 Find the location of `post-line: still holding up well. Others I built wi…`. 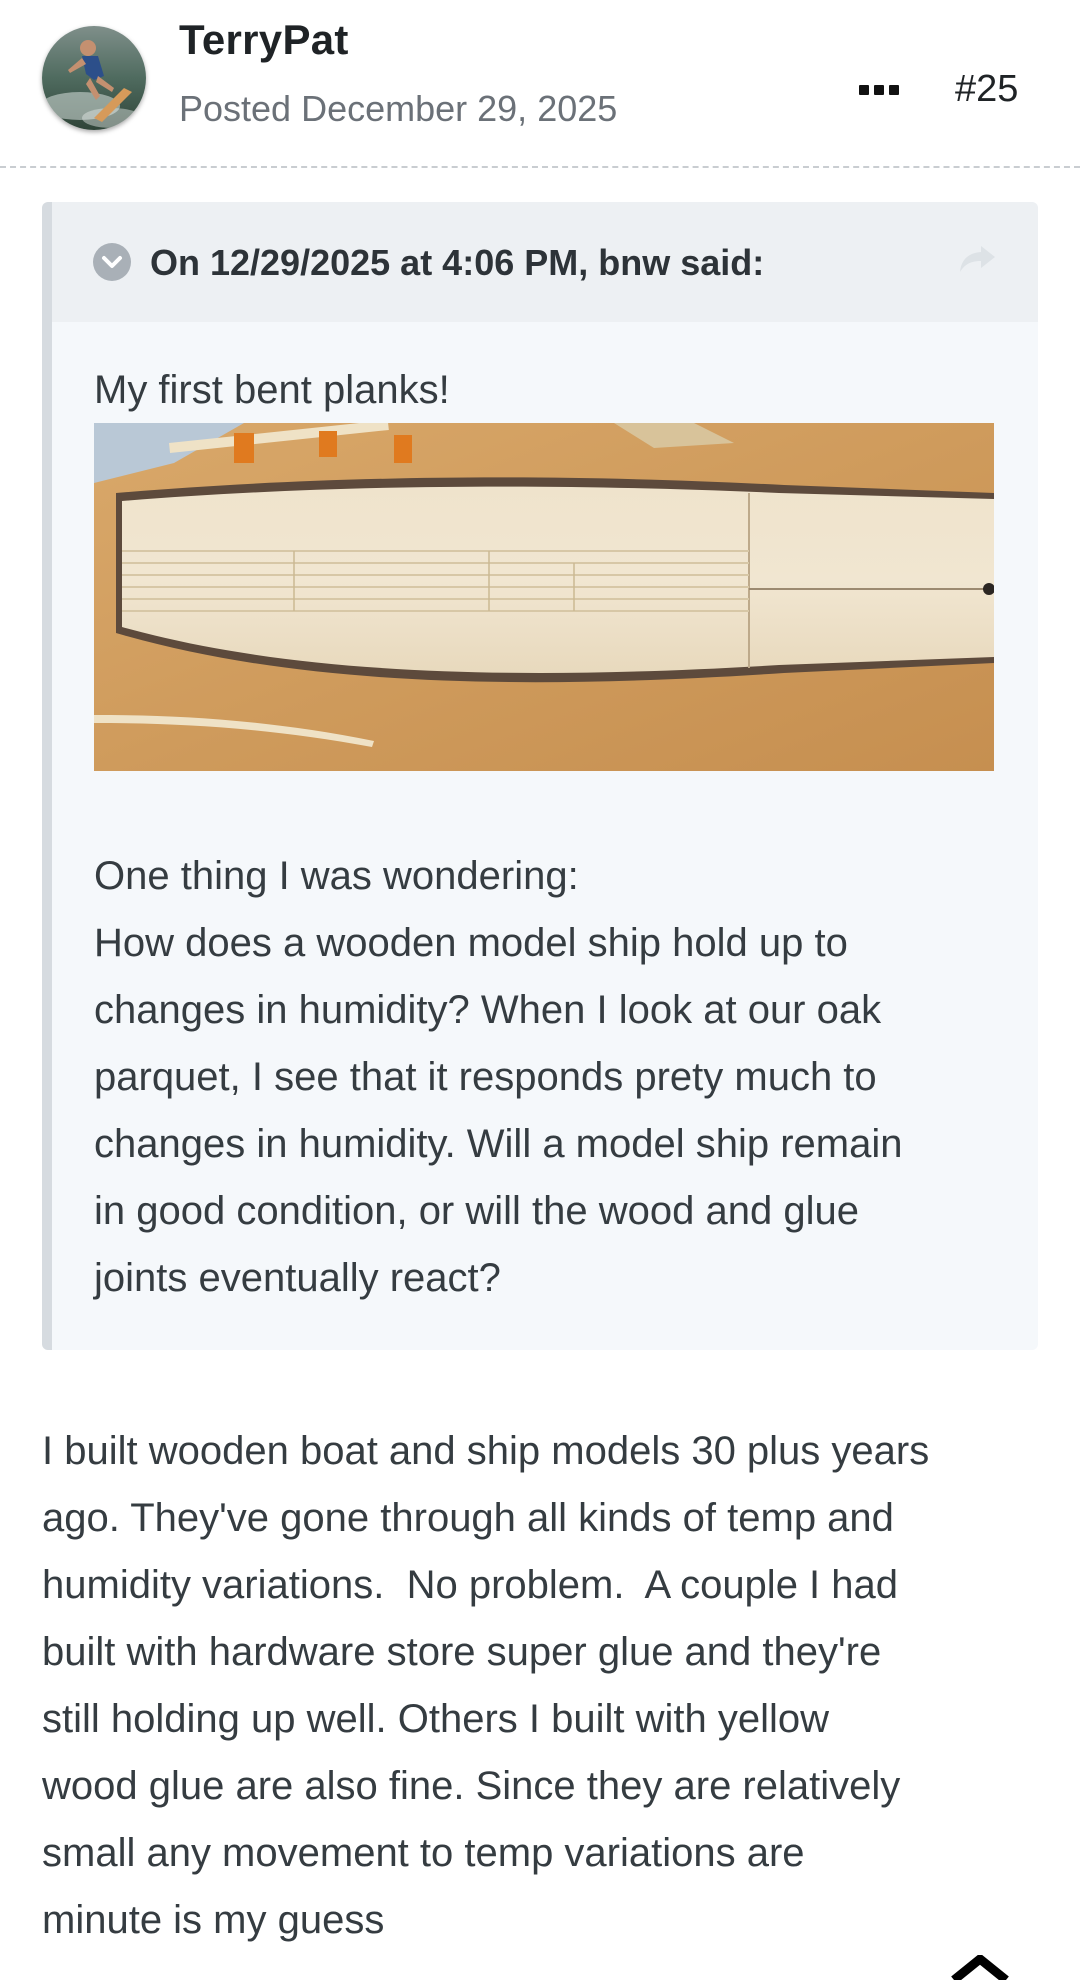

post-line: still holding up well. Others I built wi… is located at coordinates (436, 1719).